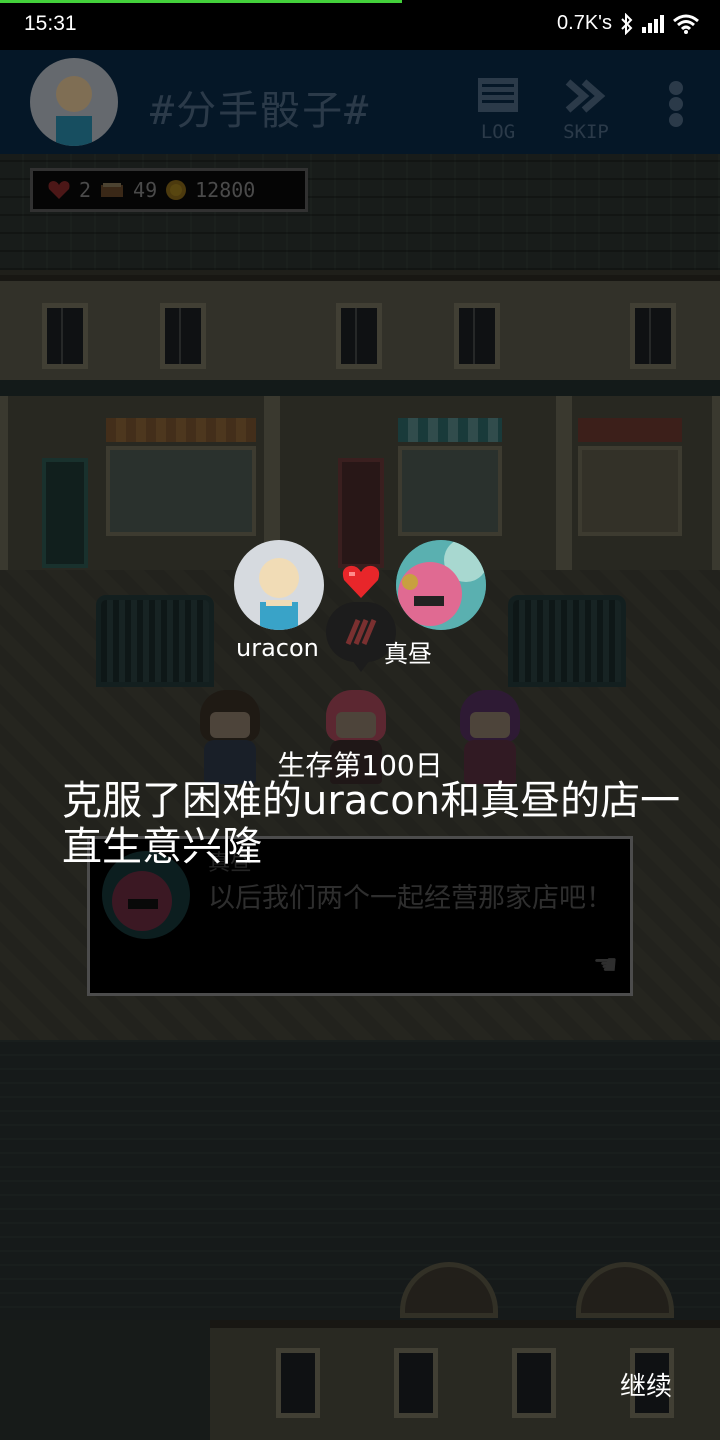  Describe the element at coordinates (371, 824) in the screenshot. I see `ending-result-text: 克服了困难的uracon和真昼的店一直生意兴隆` at that location.